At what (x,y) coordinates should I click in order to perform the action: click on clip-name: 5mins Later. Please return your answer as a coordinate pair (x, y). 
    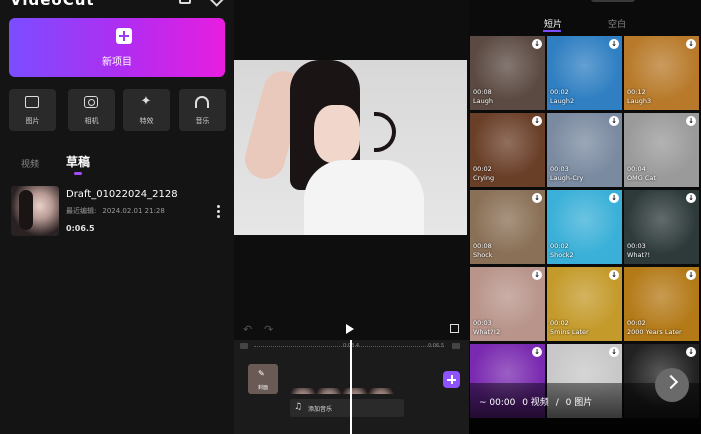
    Looking at the image, I should click on (569, 332).